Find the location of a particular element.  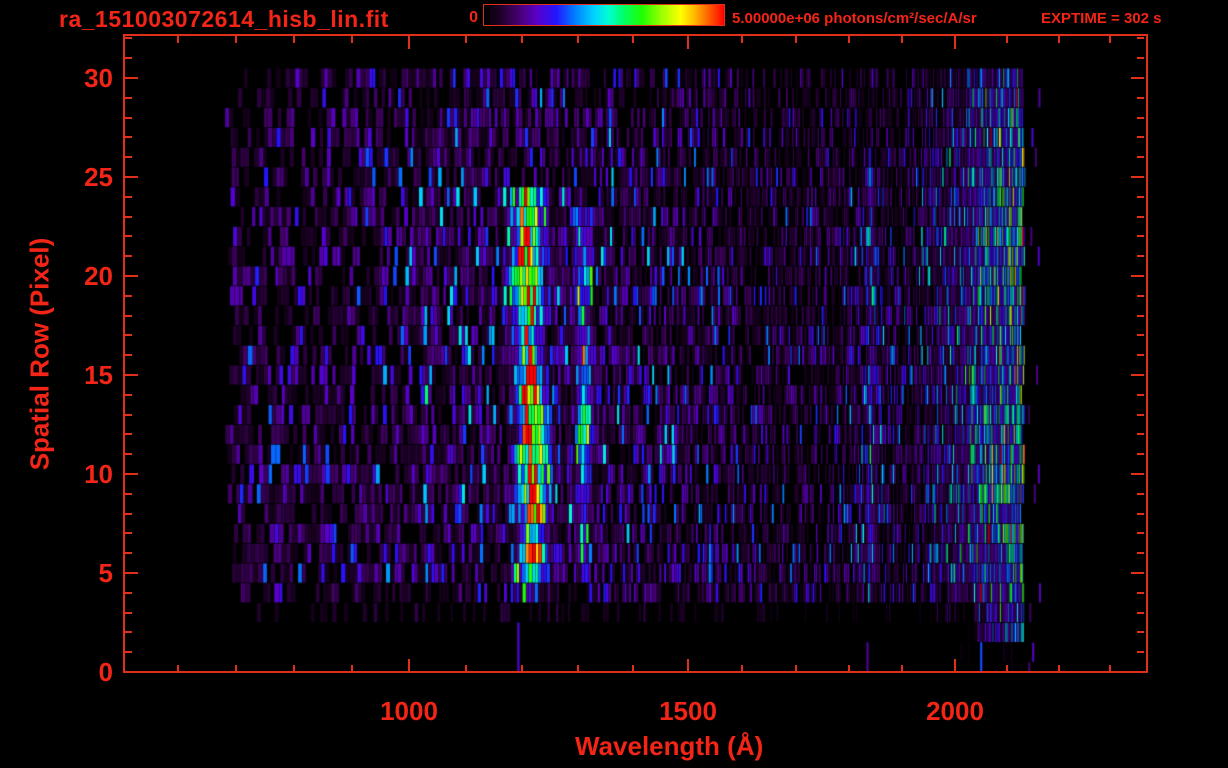

y-tick-label: 0 is located at coordinates (105, 672).